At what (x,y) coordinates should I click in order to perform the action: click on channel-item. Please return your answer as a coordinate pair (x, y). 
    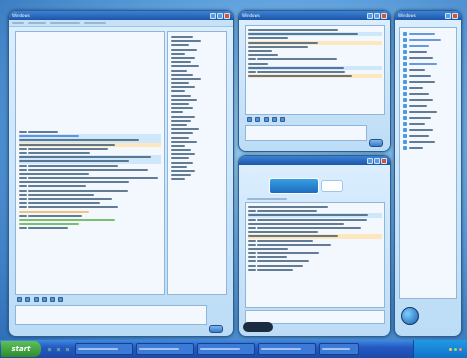
    Looking at the image, I should click on (428, 148).